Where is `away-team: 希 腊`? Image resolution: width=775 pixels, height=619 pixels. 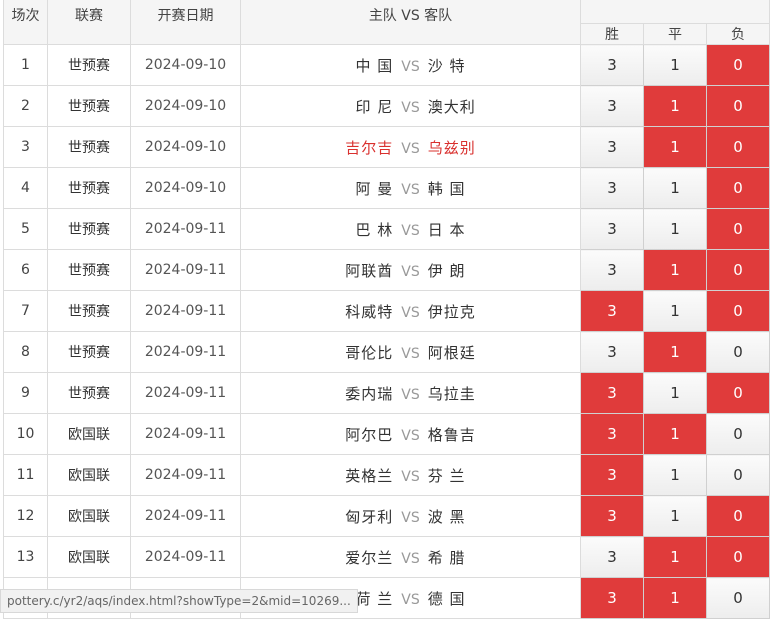
away-team: 希 腊 is located at coordinates (446, 557).